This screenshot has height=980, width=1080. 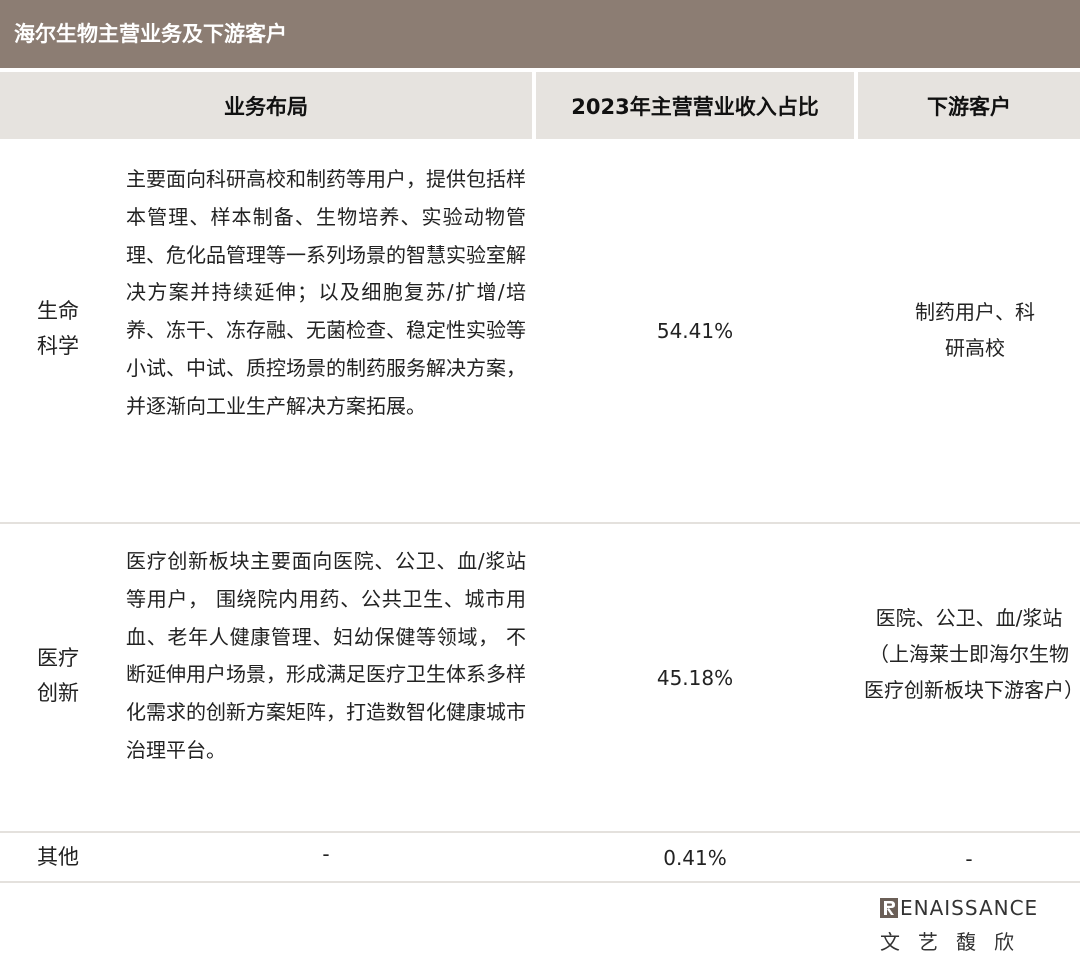 What do you see at coordinates (975, 330) in the screenshot?
I see `row-customers: 制药用户、科研高校` at bounding box center [975, 330].